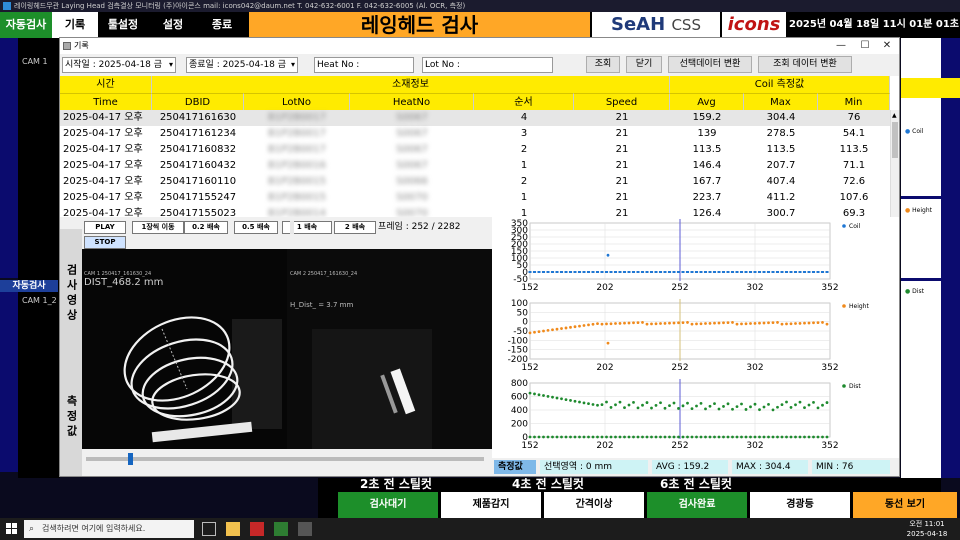 This screenshot has width=960, height=540. What do you see at coordinates (524, 101) in the screenshot?
I see `col-header-seq: 순서` at bounding box center [524, 101].